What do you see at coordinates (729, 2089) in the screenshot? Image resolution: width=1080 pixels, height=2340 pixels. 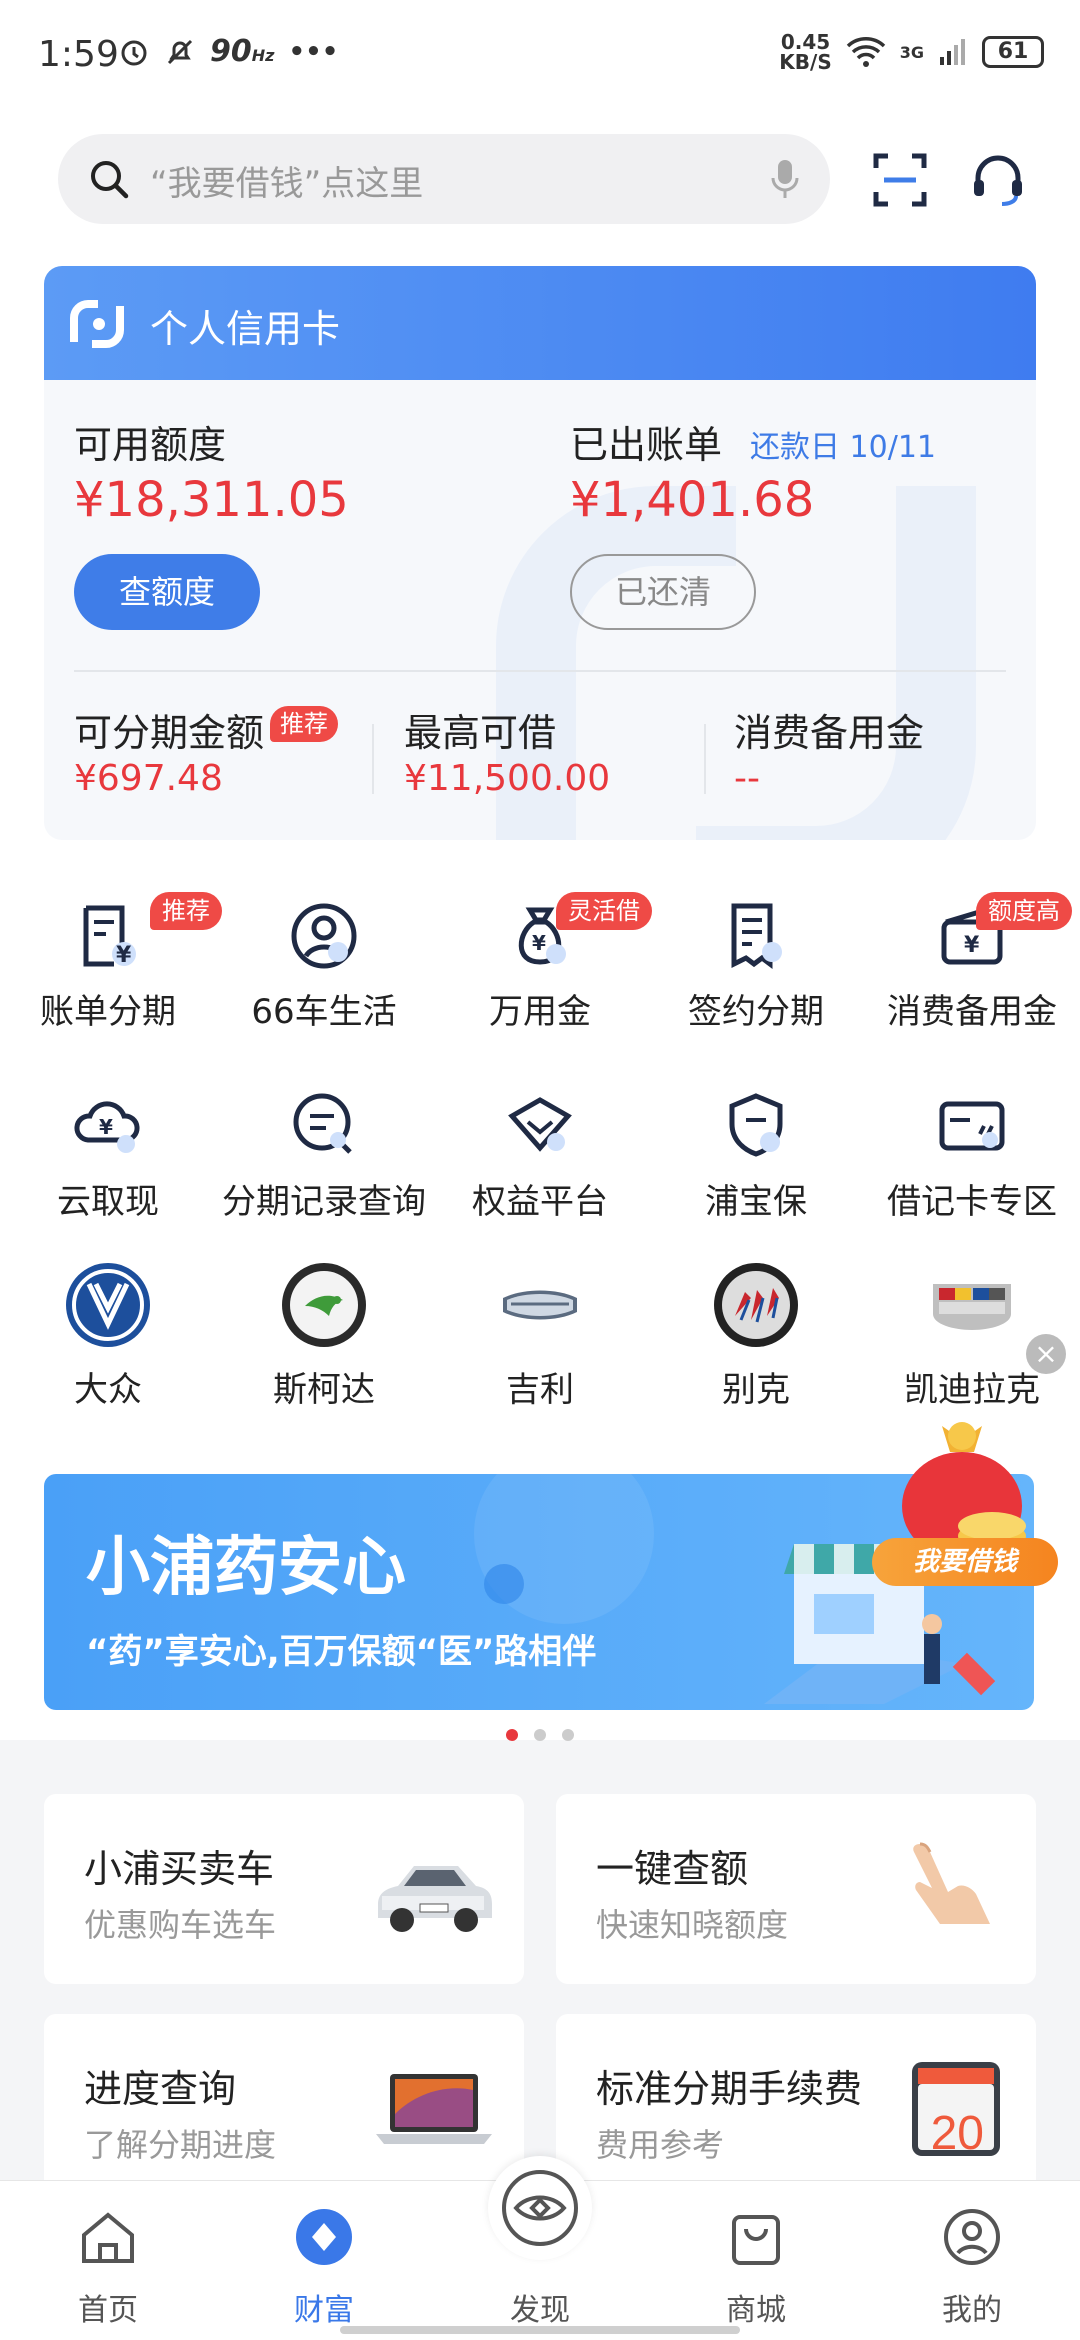 I see `feature-title: 标准分期手续费` at bounding box center [729, 2089].